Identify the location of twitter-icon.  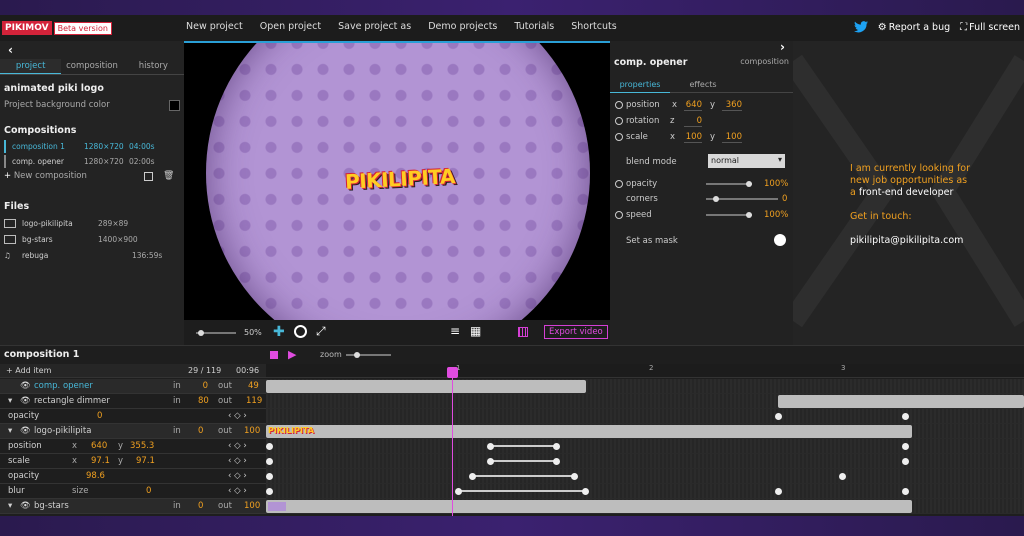
(860, 27).